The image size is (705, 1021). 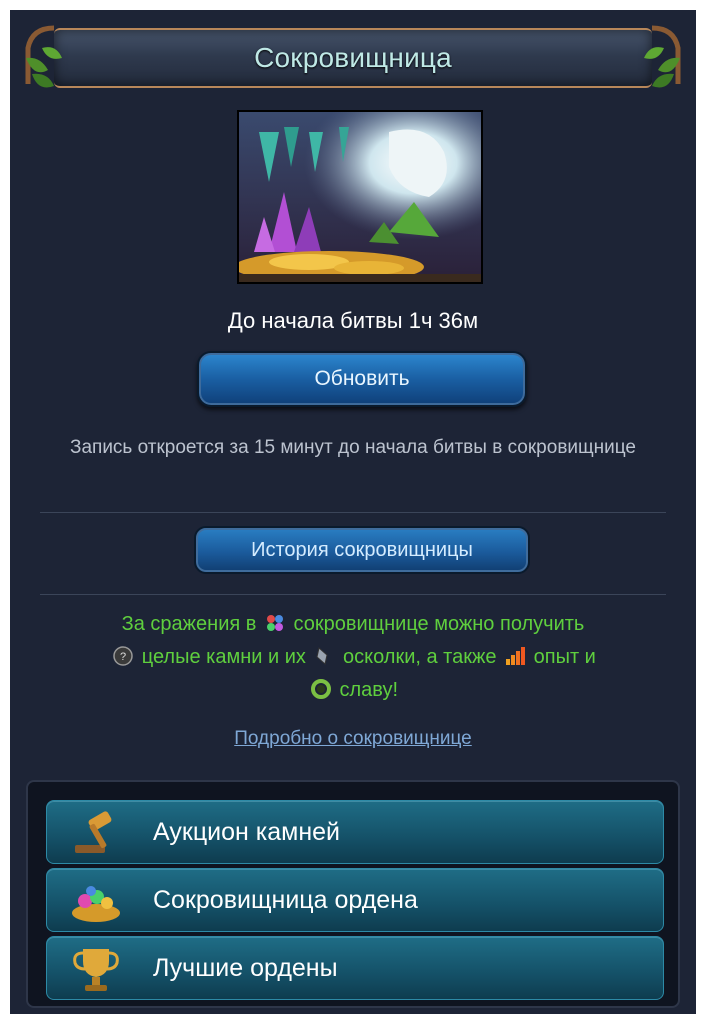 What do you see at coordinates (362, 550) in the screenshot?
I see `treasury-history-button: История сокровищницы` at bounding box center [362, 550].